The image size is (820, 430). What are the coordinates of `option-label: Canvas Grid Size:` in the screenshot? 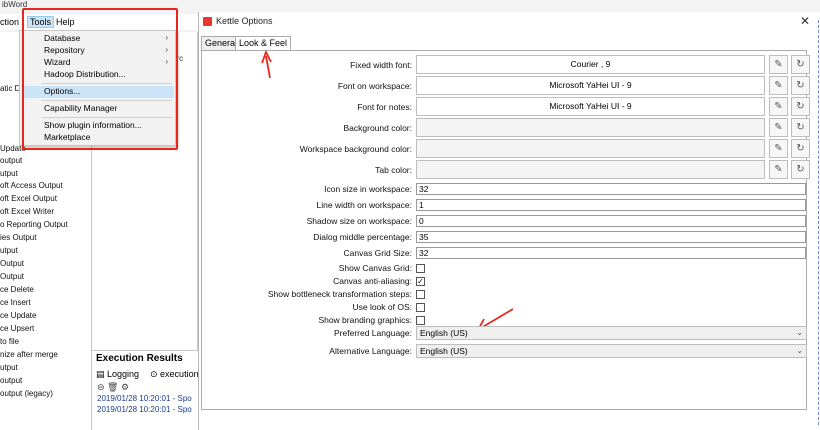 It's located at (378, 253).